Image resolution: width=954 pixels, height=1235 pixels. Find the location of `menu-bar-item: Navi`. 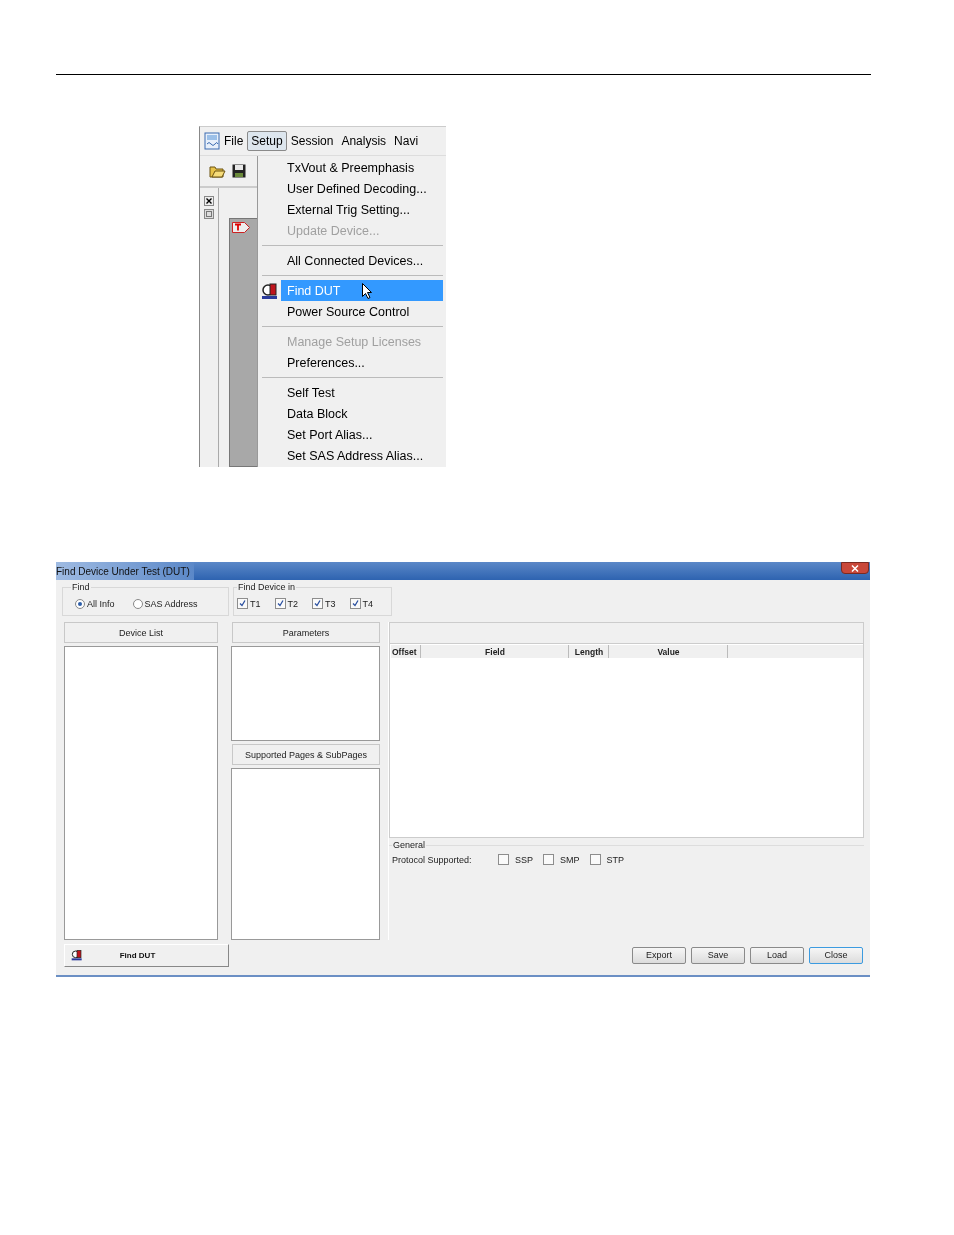

menu-bar-item: Navi is located at coordinates (406, 141).